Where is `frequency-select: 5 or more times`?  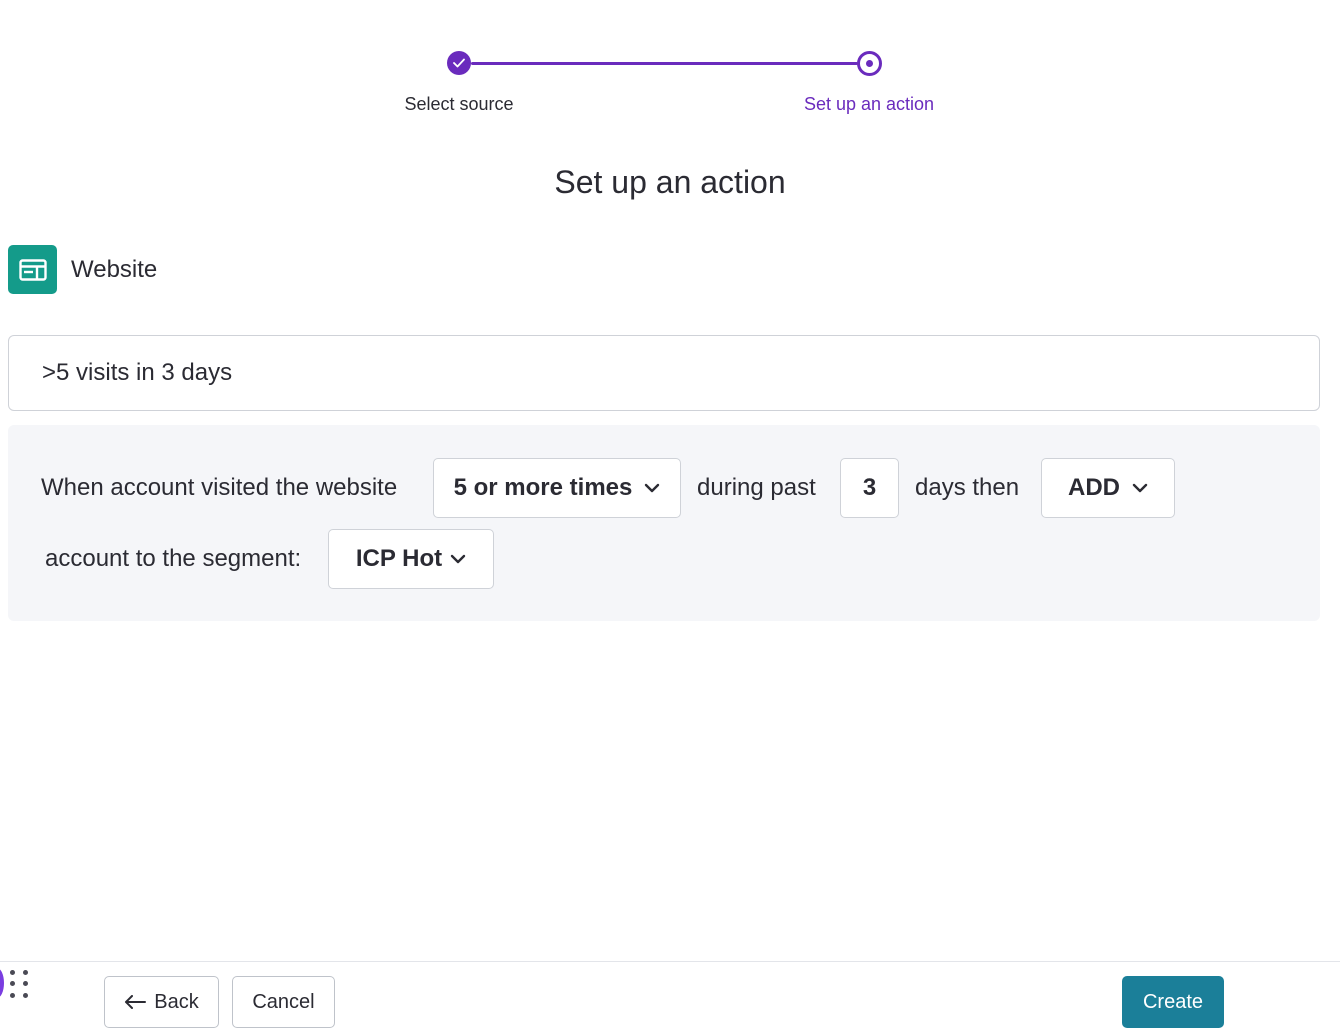
frequency-select: 5 or more times is located at coordinates (557, 488).